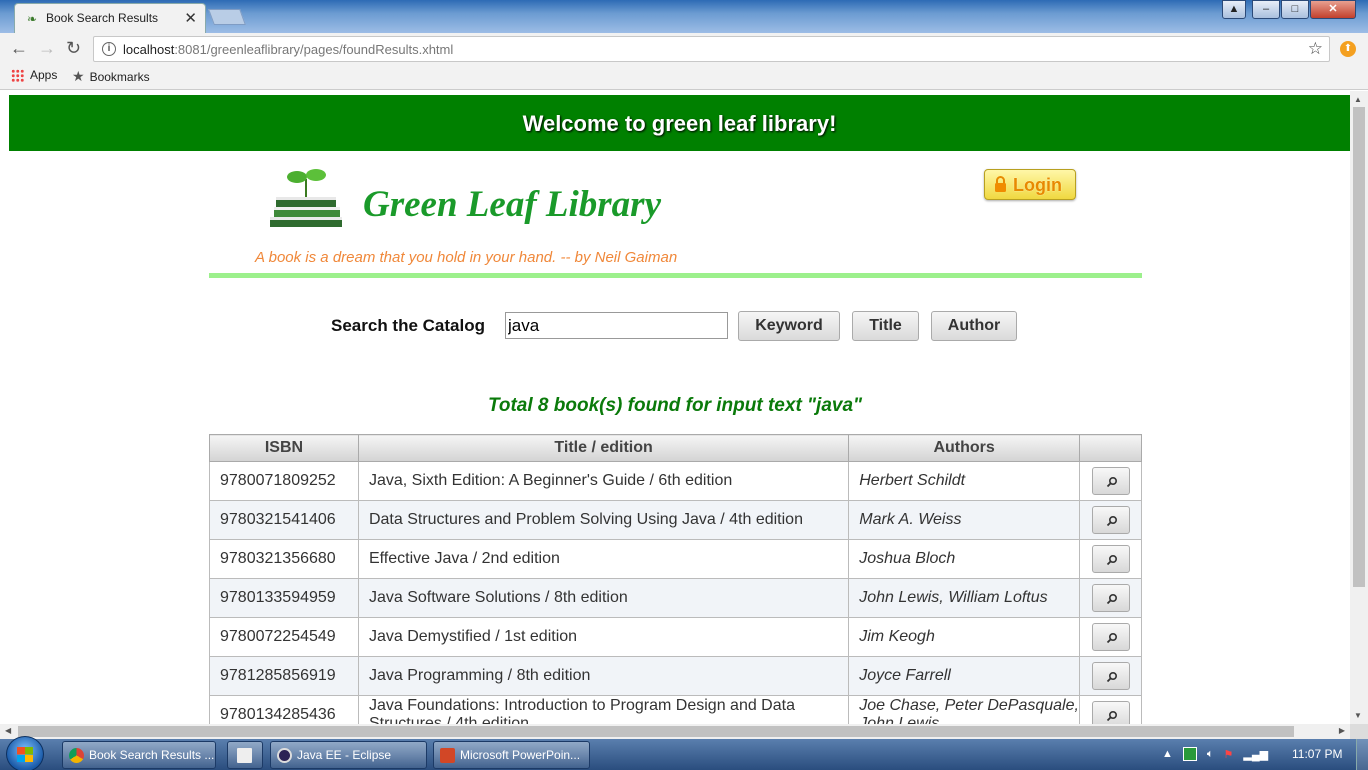  Describe the element at coordinates (73, 48) in the screenshot. I see `reload-icon: ↻` at that location.